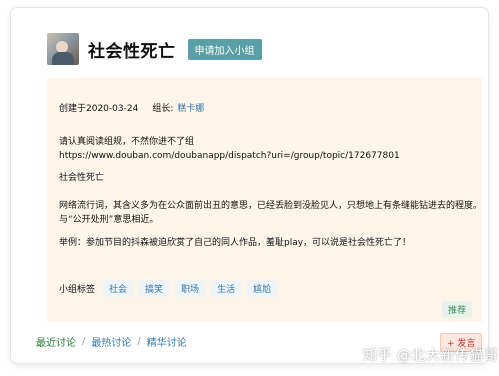 This screenshot has width=499, height=376. I want to click on owner-label: 组长:, so click(163, 109).